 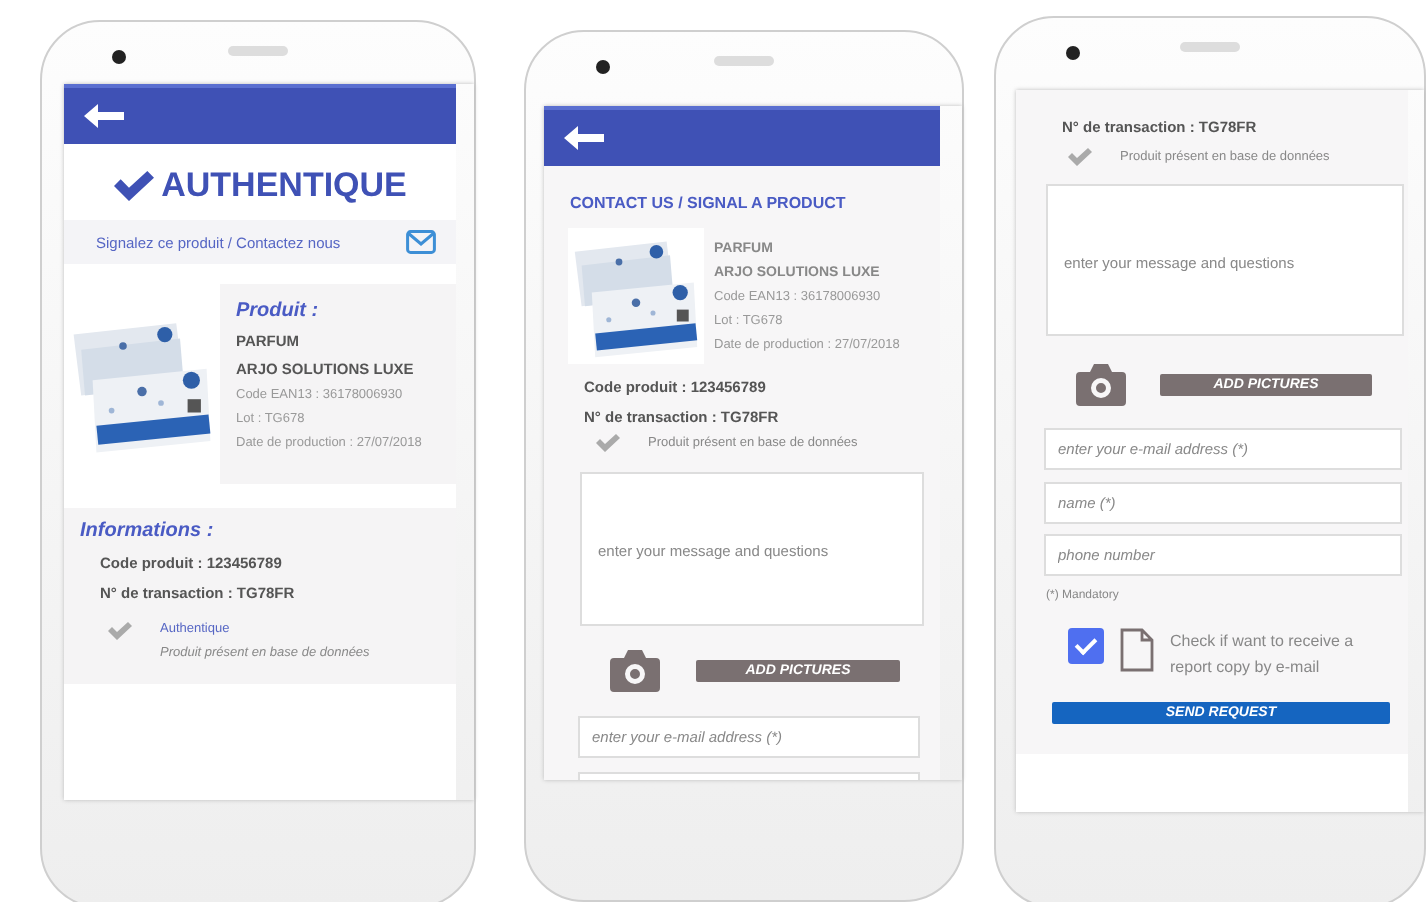 I want to click on report-copy-checkbox, so click(x=1086, y=646).